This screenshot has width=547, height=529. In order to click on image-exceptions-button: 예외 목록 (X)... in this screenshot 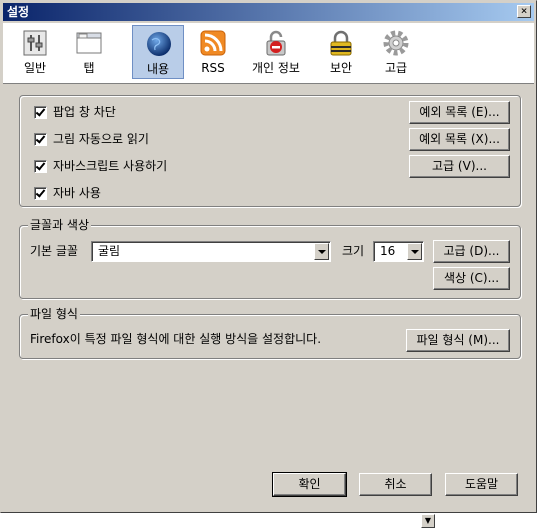, I will do `click(459, 139)`.